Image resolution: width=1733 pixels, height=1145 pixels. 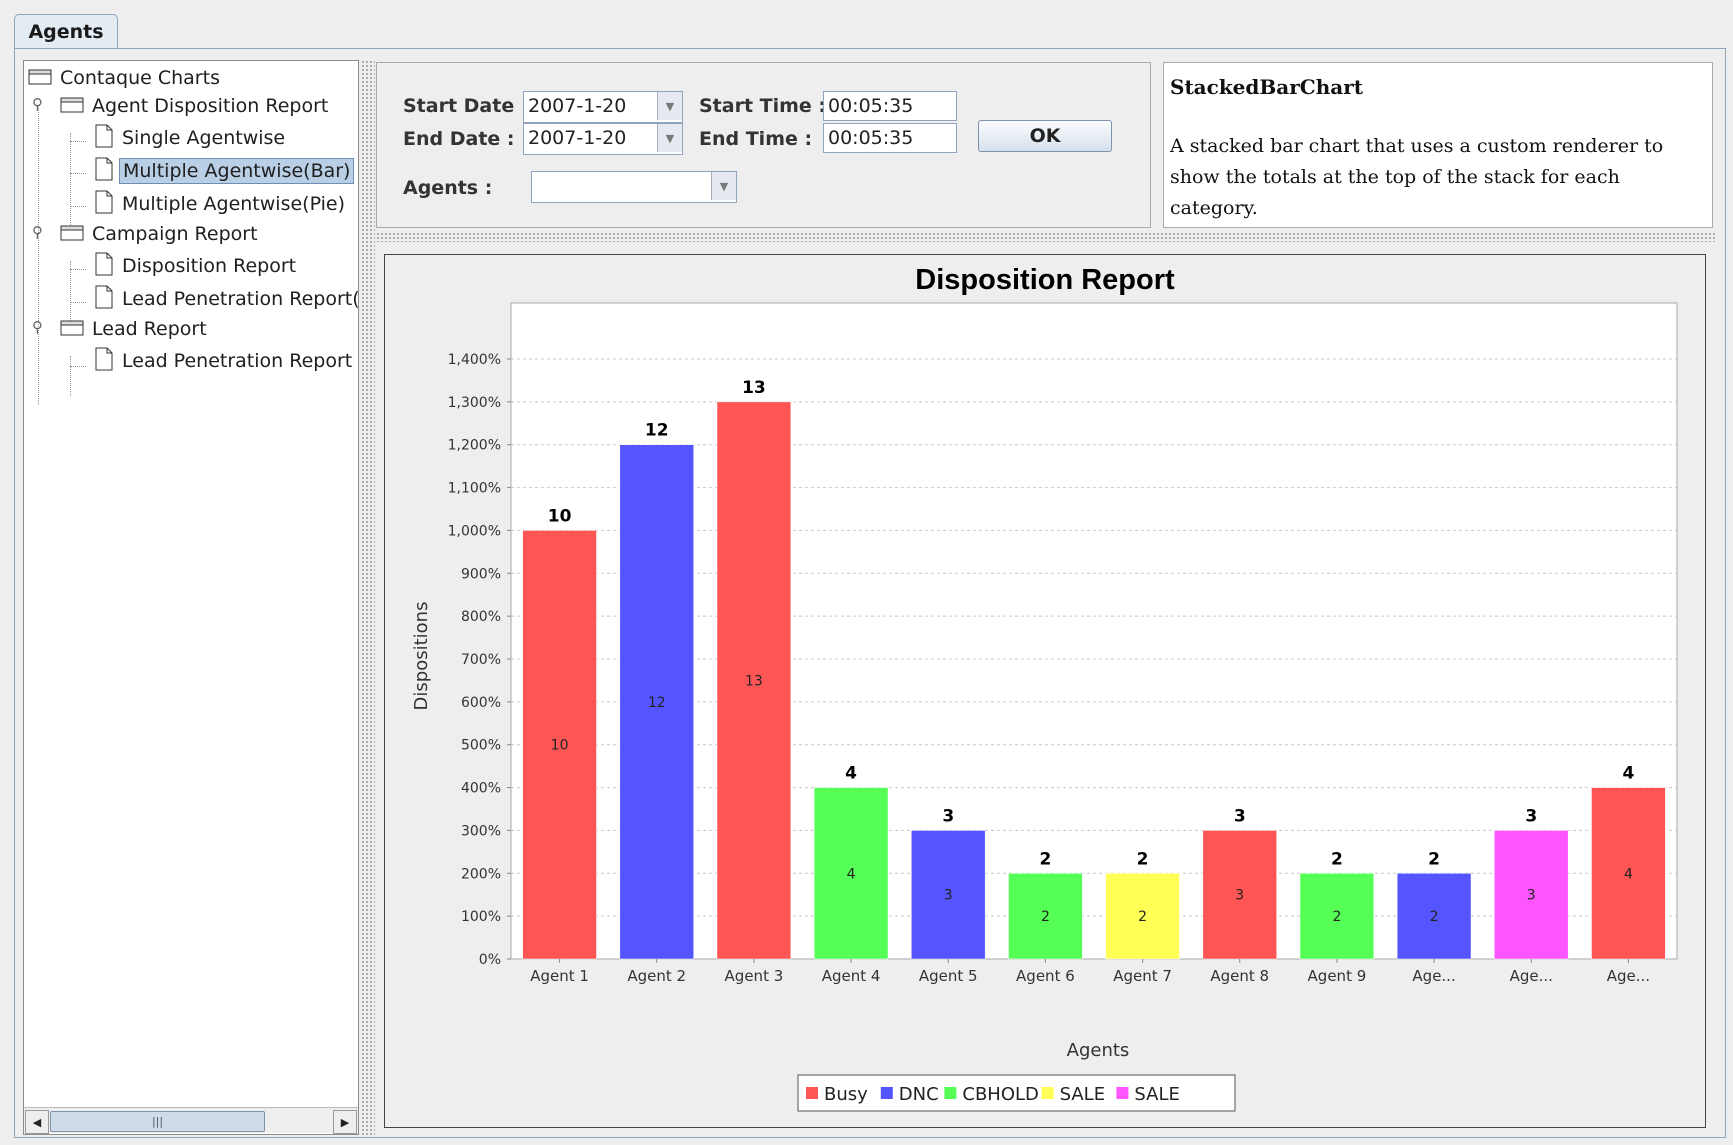 I want to click on x-tick-label: Agent 1, so click(x=559, y=976).